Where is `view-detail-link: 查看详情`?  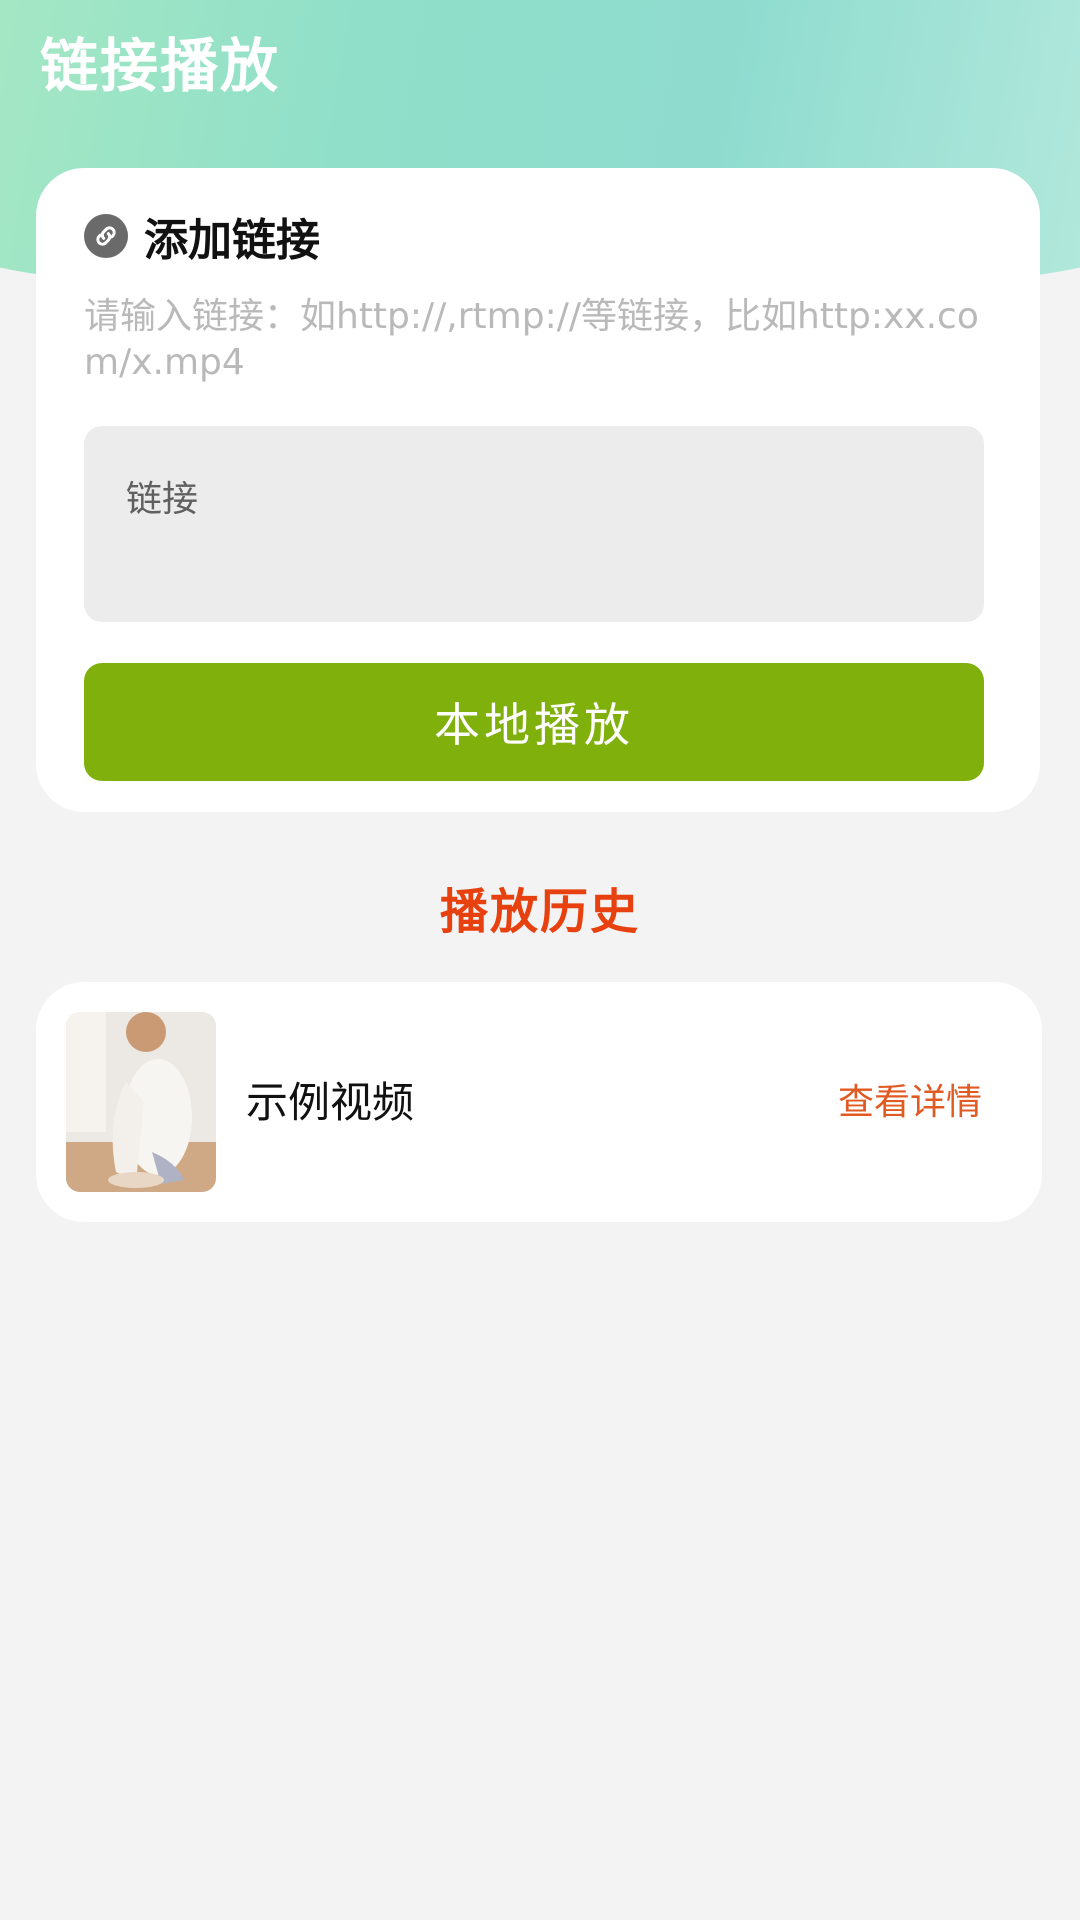
view-detail-link: 查看详情 is located at coordinates (910, 1103).